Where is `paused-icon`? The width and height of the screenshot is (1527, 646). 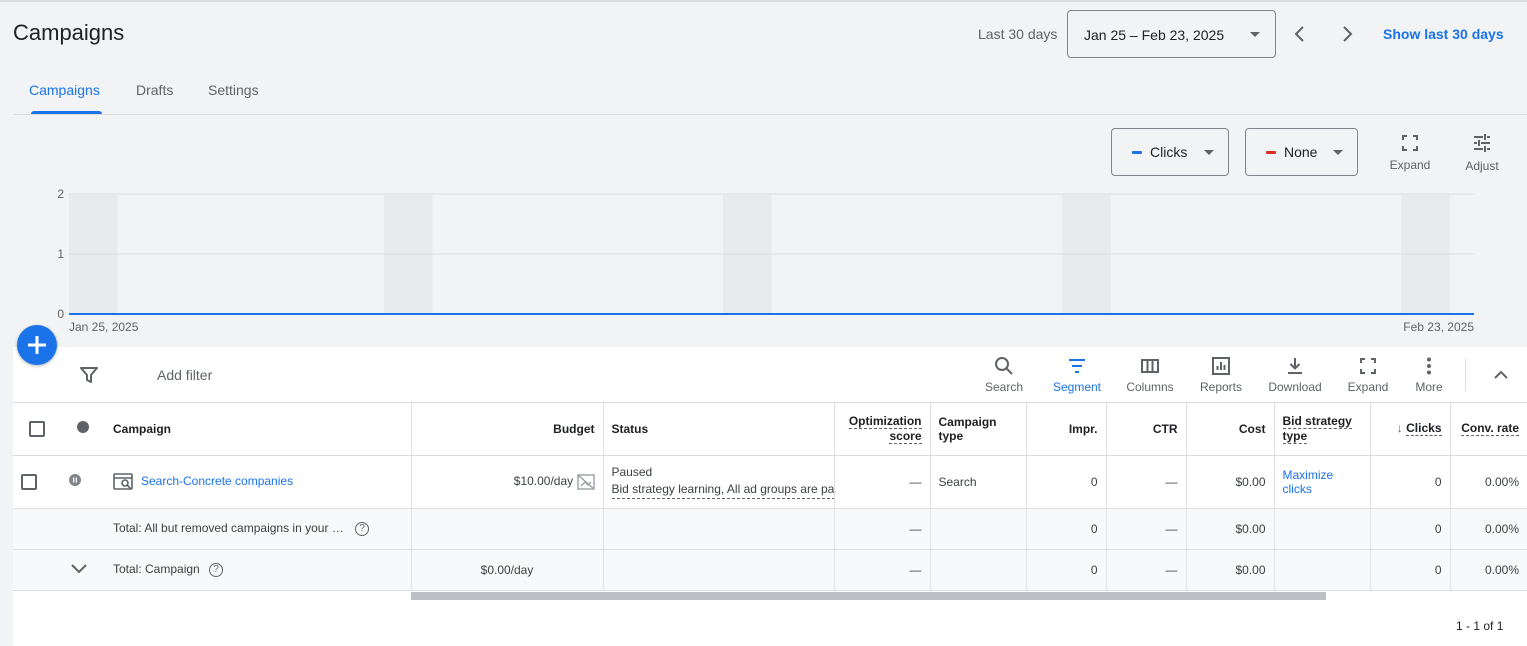
paused-icon is located at coordinates (75, 480).